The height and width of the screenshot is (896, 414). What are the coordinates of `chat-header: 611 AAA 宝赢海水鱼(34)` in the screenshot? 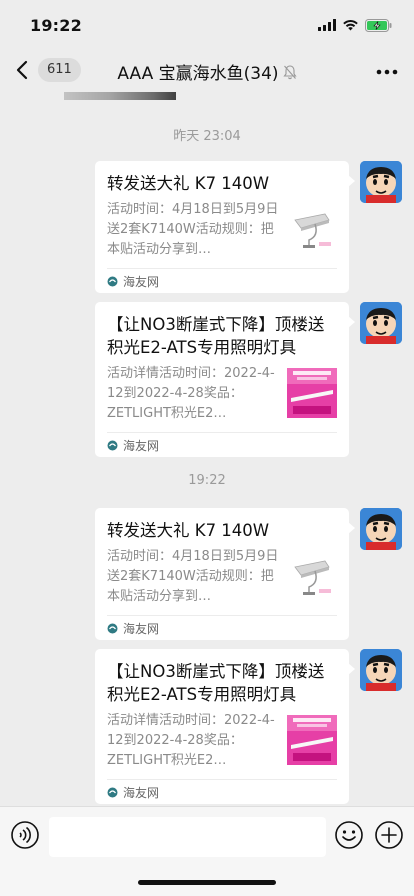 It's located at (207, 70).